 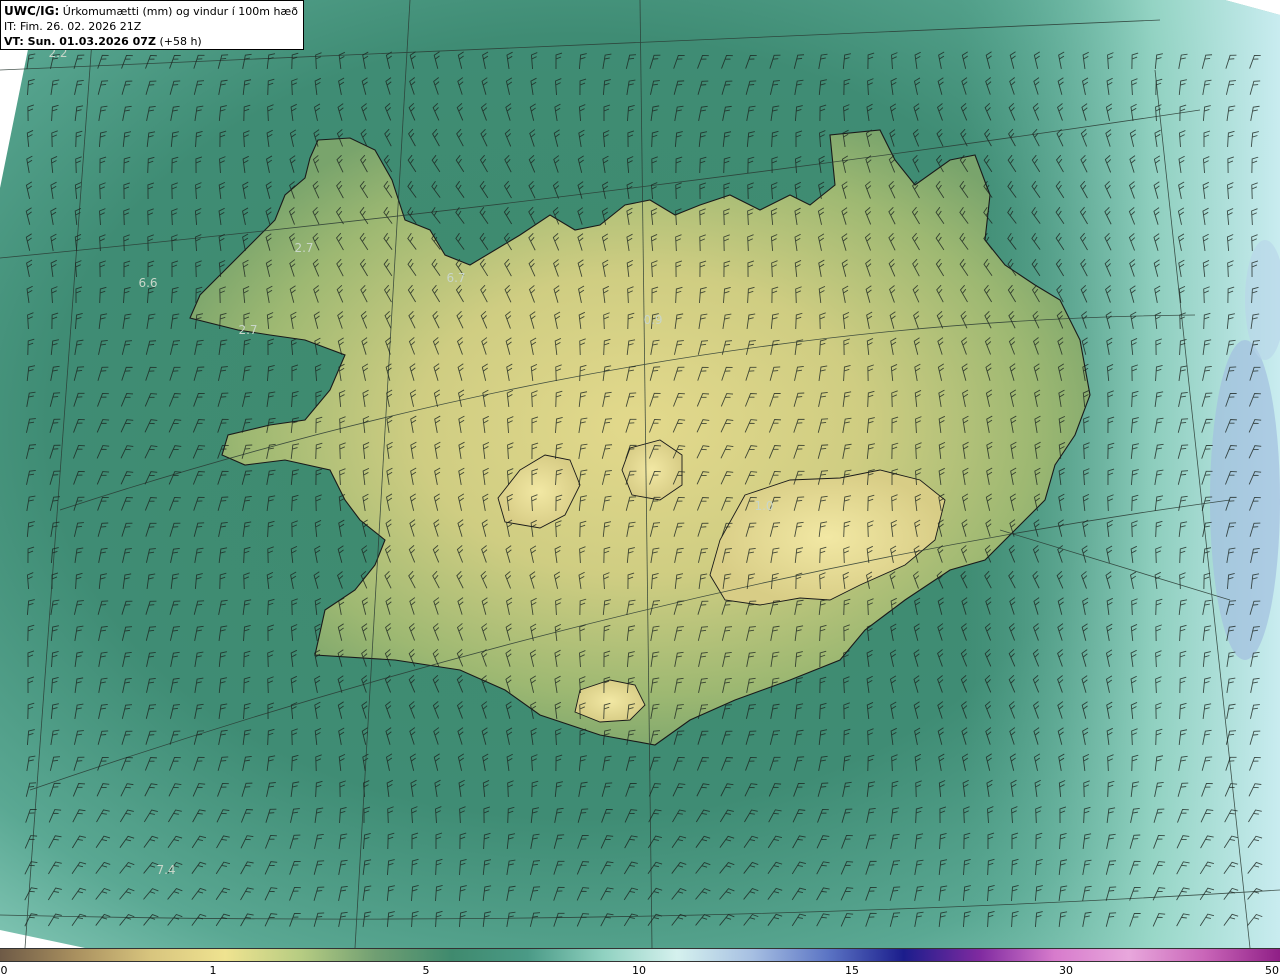 What do you see at coordinates (180, 41) in the screenshot?
I see `lead-time: (+58 h)` at bounding box center [180, 41].